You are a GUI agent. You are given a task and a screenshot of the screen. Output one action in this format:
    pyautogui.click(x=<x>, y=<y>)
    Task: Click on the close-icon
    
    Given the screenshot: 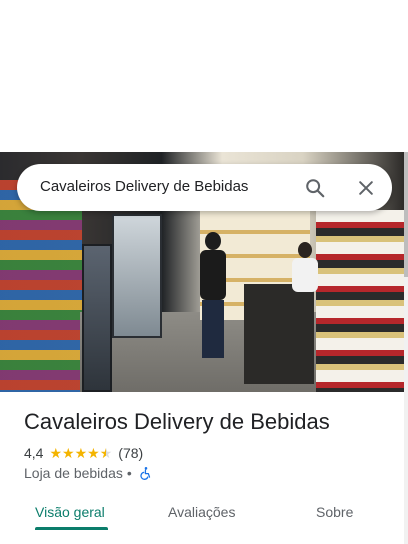 What is the action you would take?
    pyautogui.click(x=366, y=188)
    